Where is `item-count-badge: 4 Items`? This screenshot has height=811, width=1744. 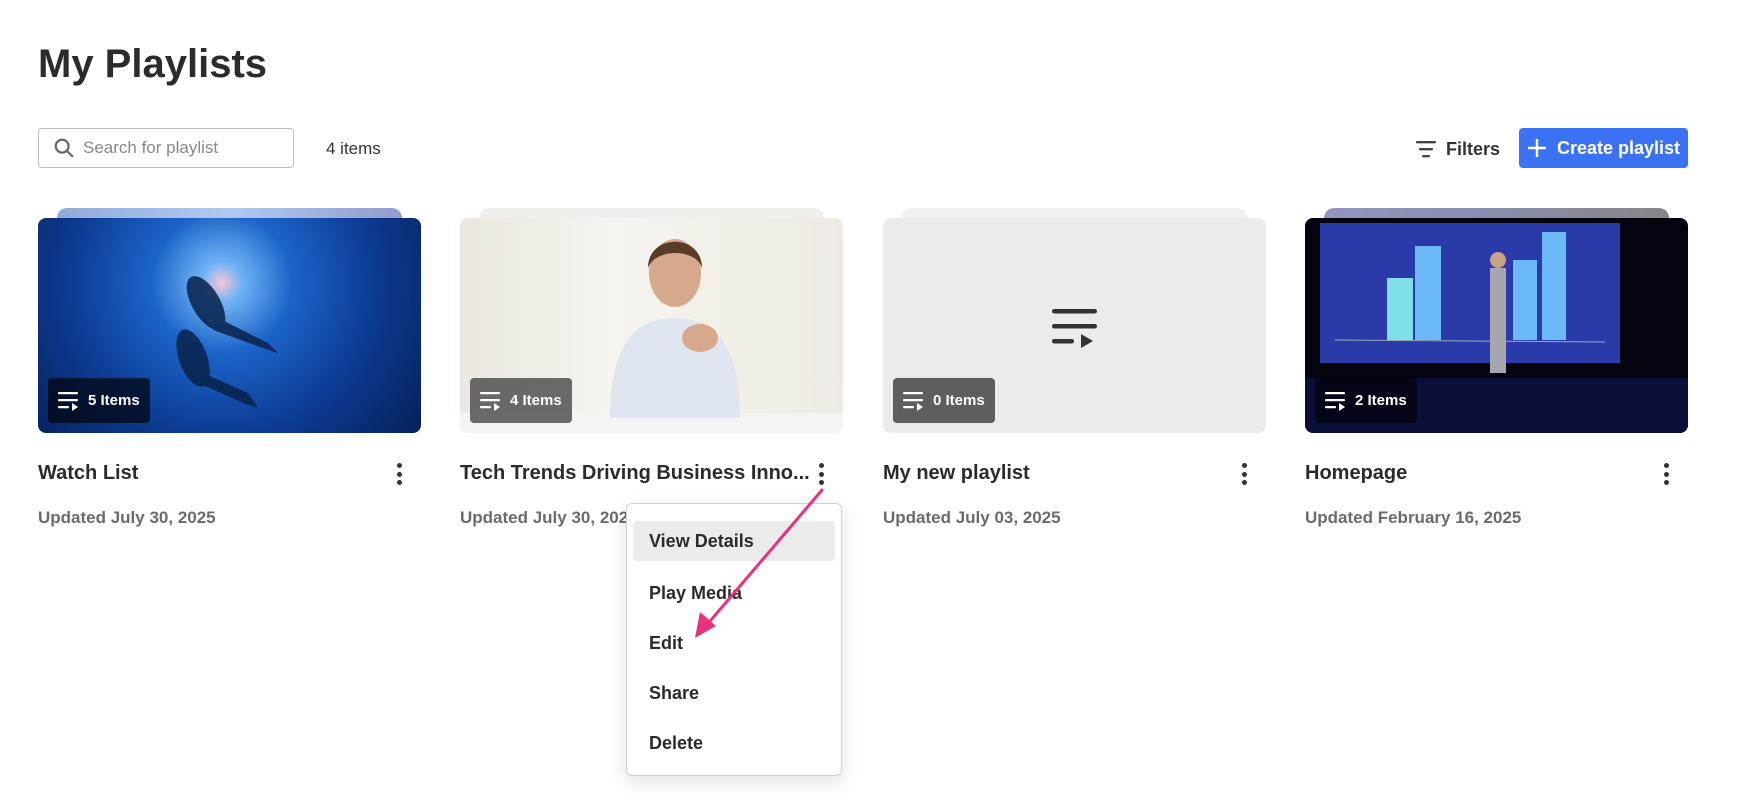
item-count-badge: 4 Items is located at coordinates (521, 400).